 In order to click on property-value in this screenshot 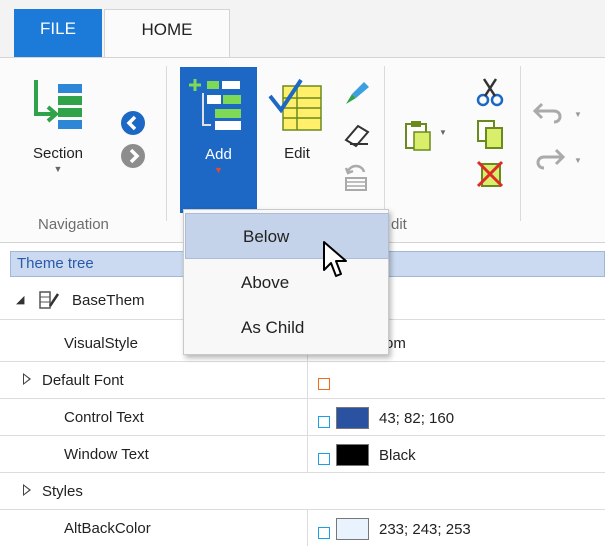, I will do `click(327, 380)`.